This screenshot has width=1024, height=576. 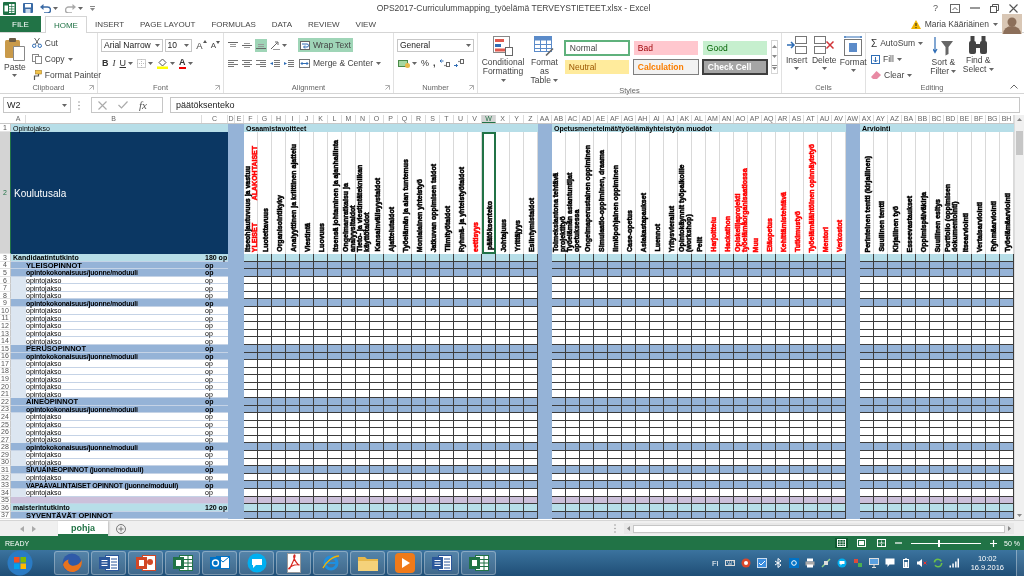 I want to click on help-button: ?, so click(x=935, y=8).